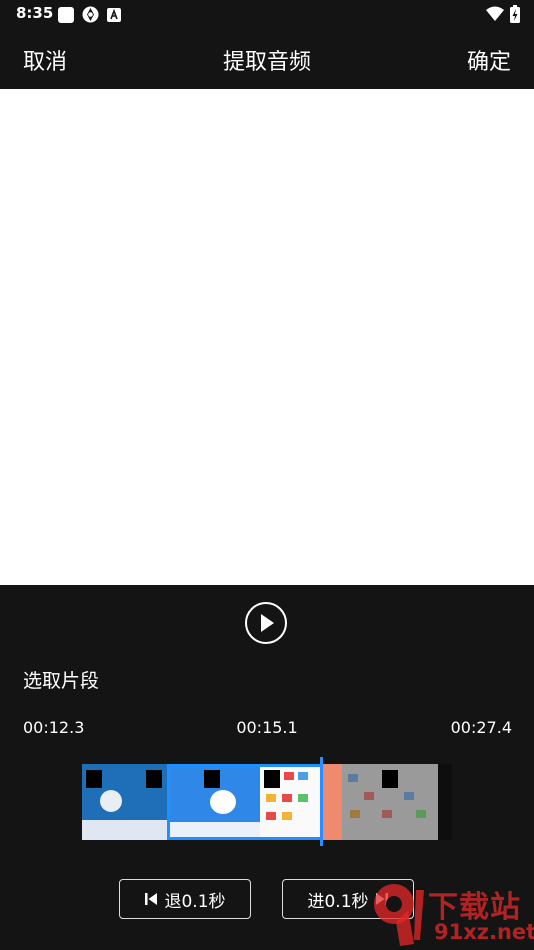 Image resolution: width=534 pixels, height=950 pixels. What do you see at coordinates (45, 60) in the screenshot?
I see `cancel-button: 取消` at bounding box center [45, 60].